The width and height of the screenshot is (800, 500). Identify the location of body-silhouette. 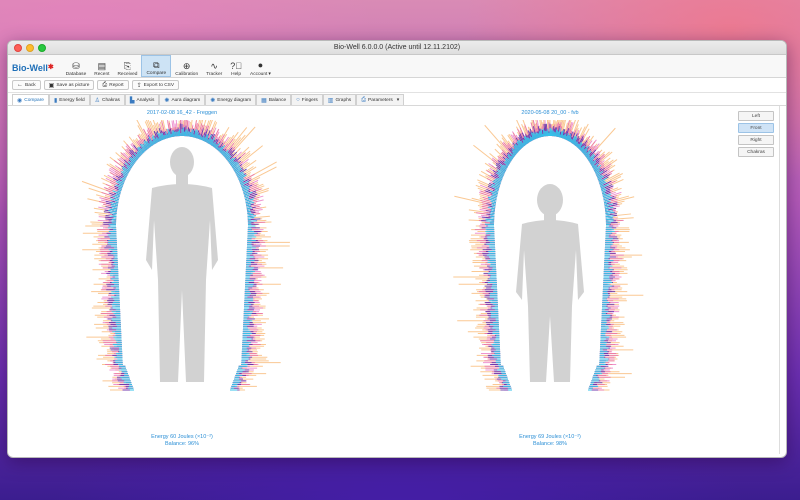
(182, 264).